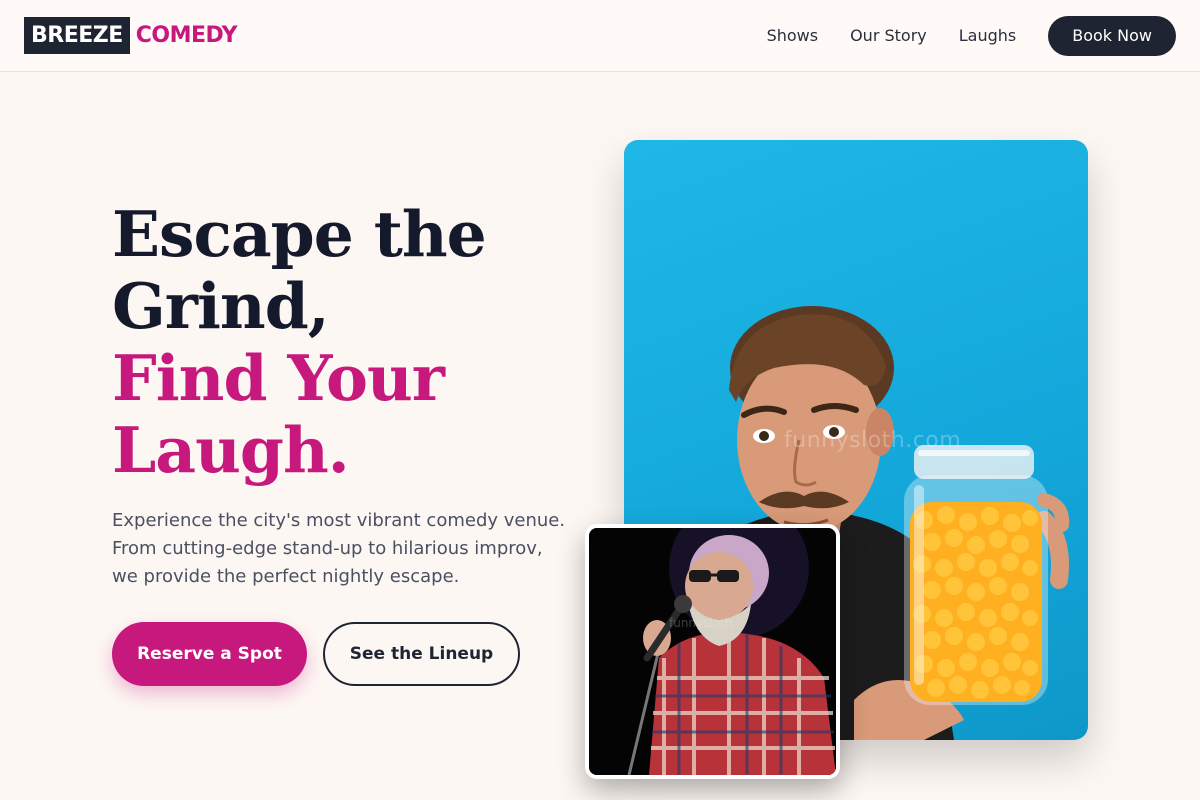 The width and height of the screenshot is (1200, 800). I want to click on main-photo-watermark: funnysloth.com, so click(873, 440).